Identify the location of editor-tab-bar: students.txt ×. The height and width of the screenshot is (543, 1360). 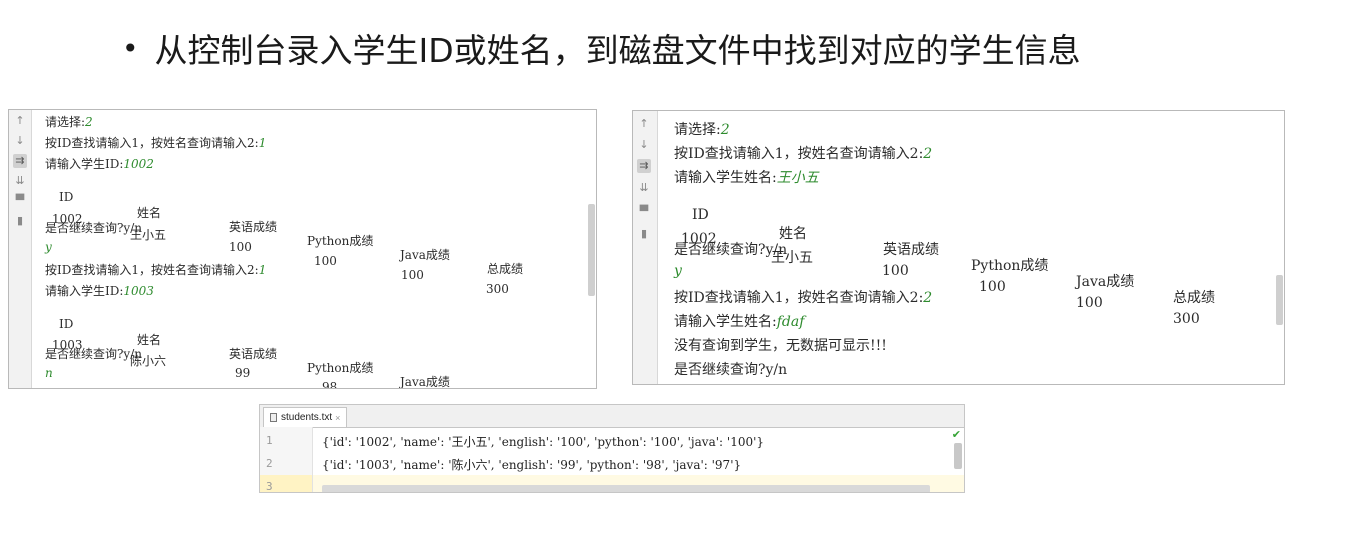
(612, 416).